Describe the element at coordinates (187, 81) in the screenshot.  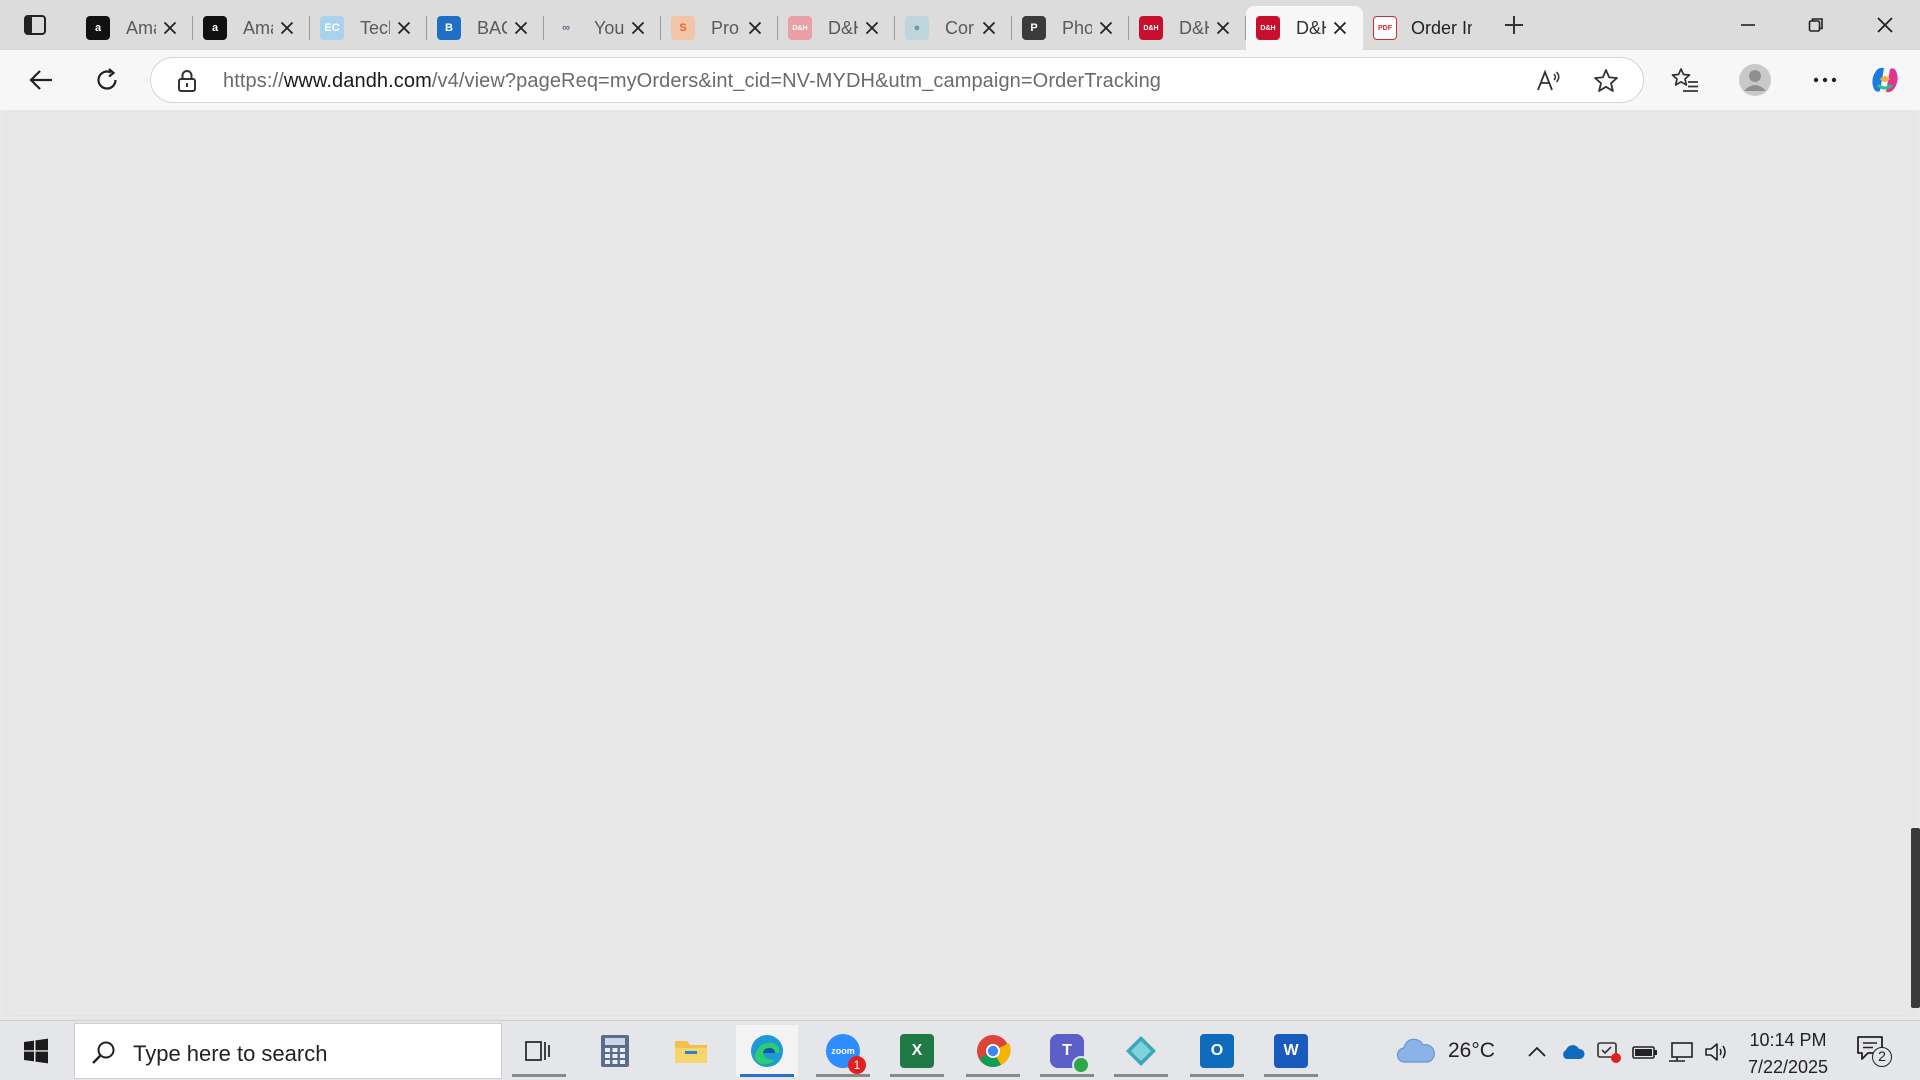
I see `lock-icon` at that location.